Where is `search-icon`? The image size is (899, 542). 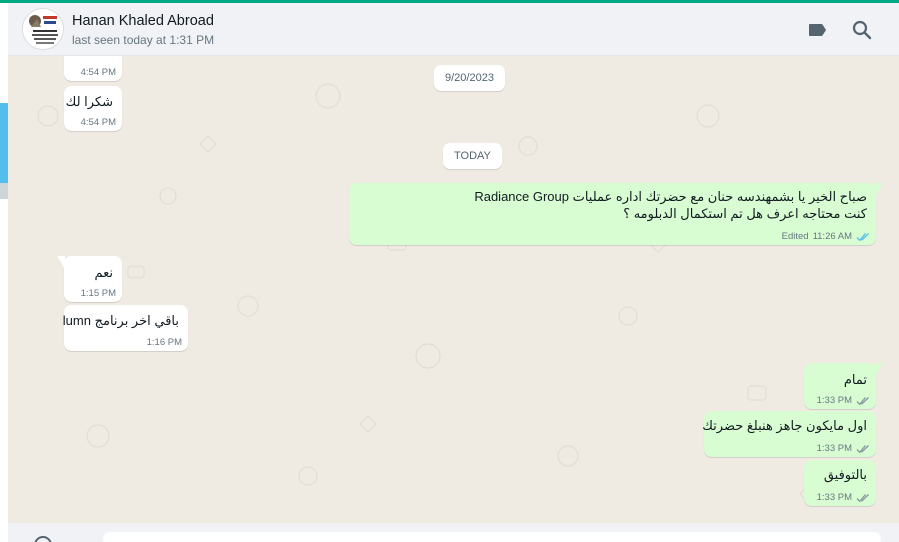
search-icon is located at coordinates (862, 30).